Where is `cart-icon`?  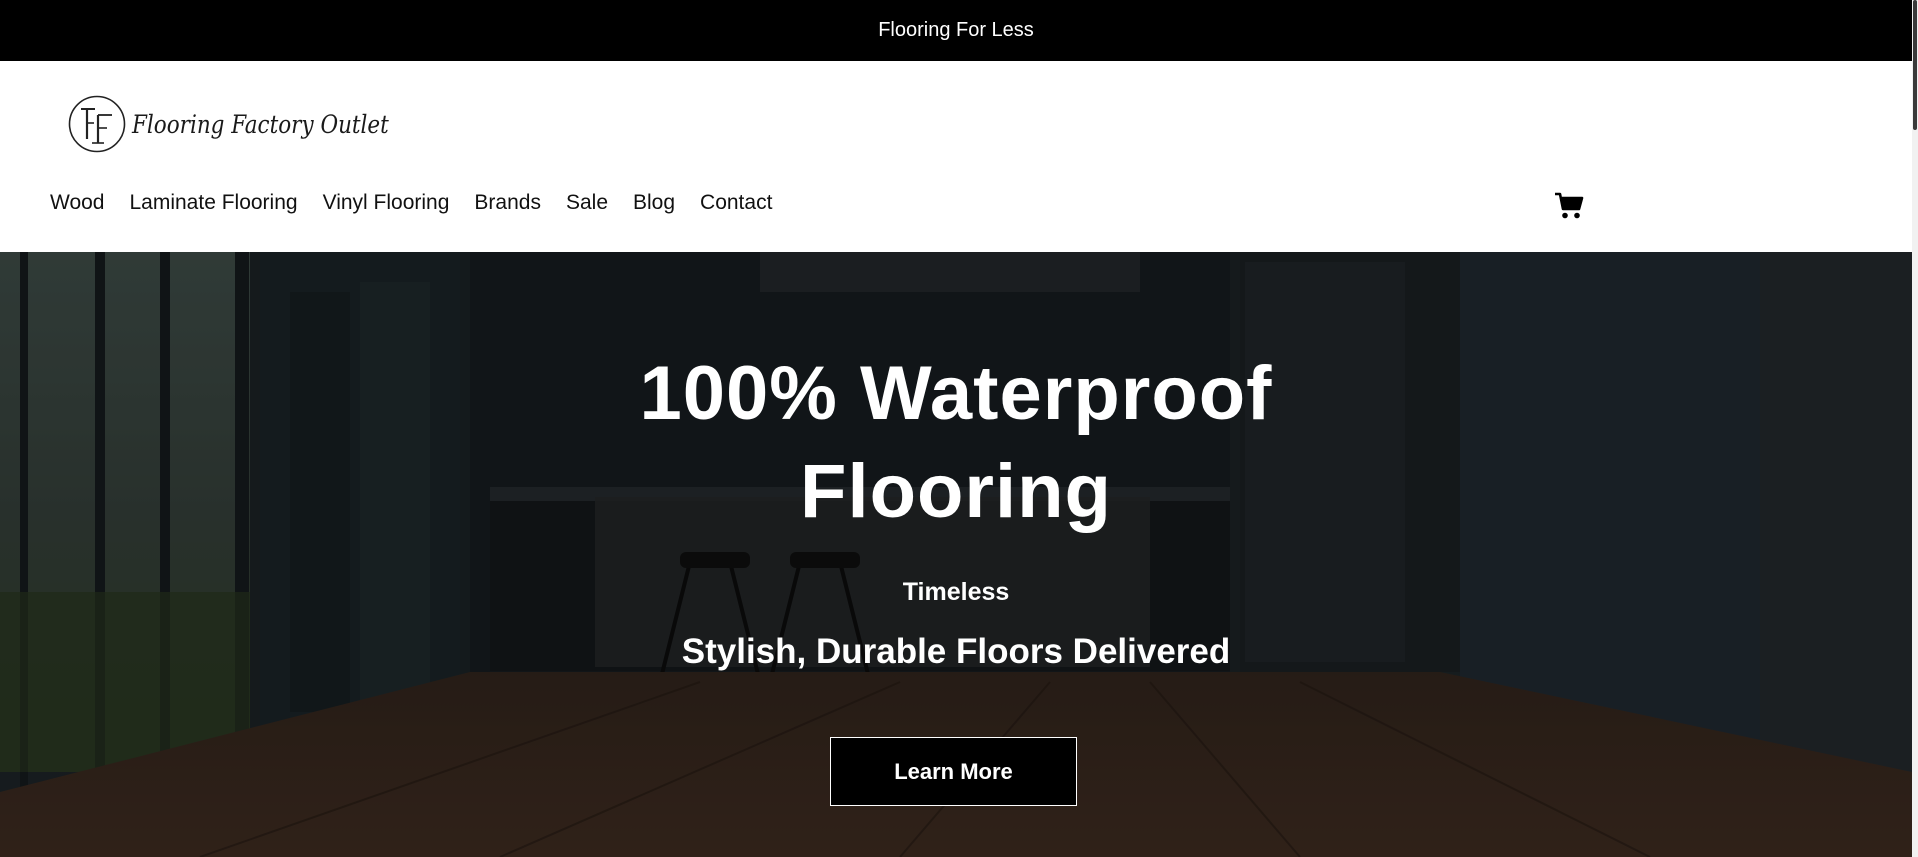 cart-icon is located at coordinates (1569, 206).